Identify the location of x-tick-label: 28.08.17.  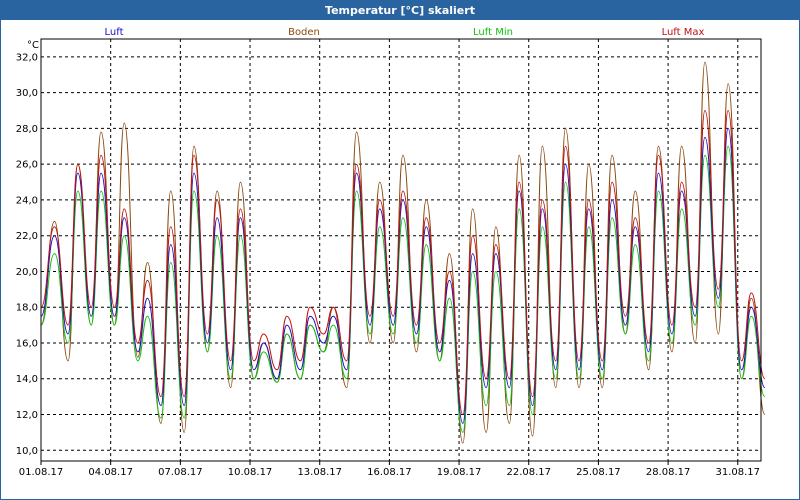
(668, 472).